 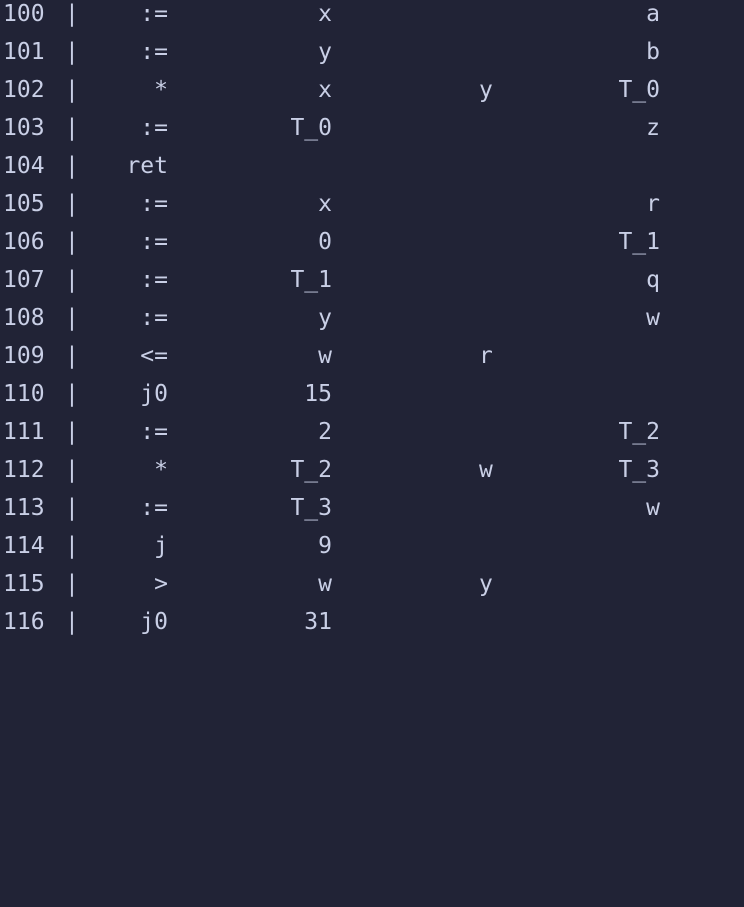 I want to click on line-number: 111, so click(x=24, y=432).